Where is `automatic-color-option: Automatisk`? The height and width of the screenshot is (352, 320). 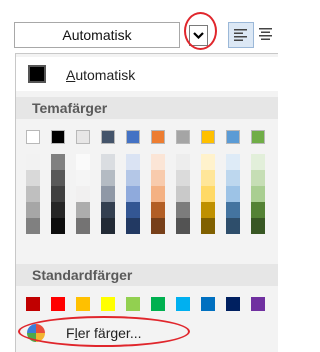 automatic-color-option: Automatisk is located at coordinates (147, 74).